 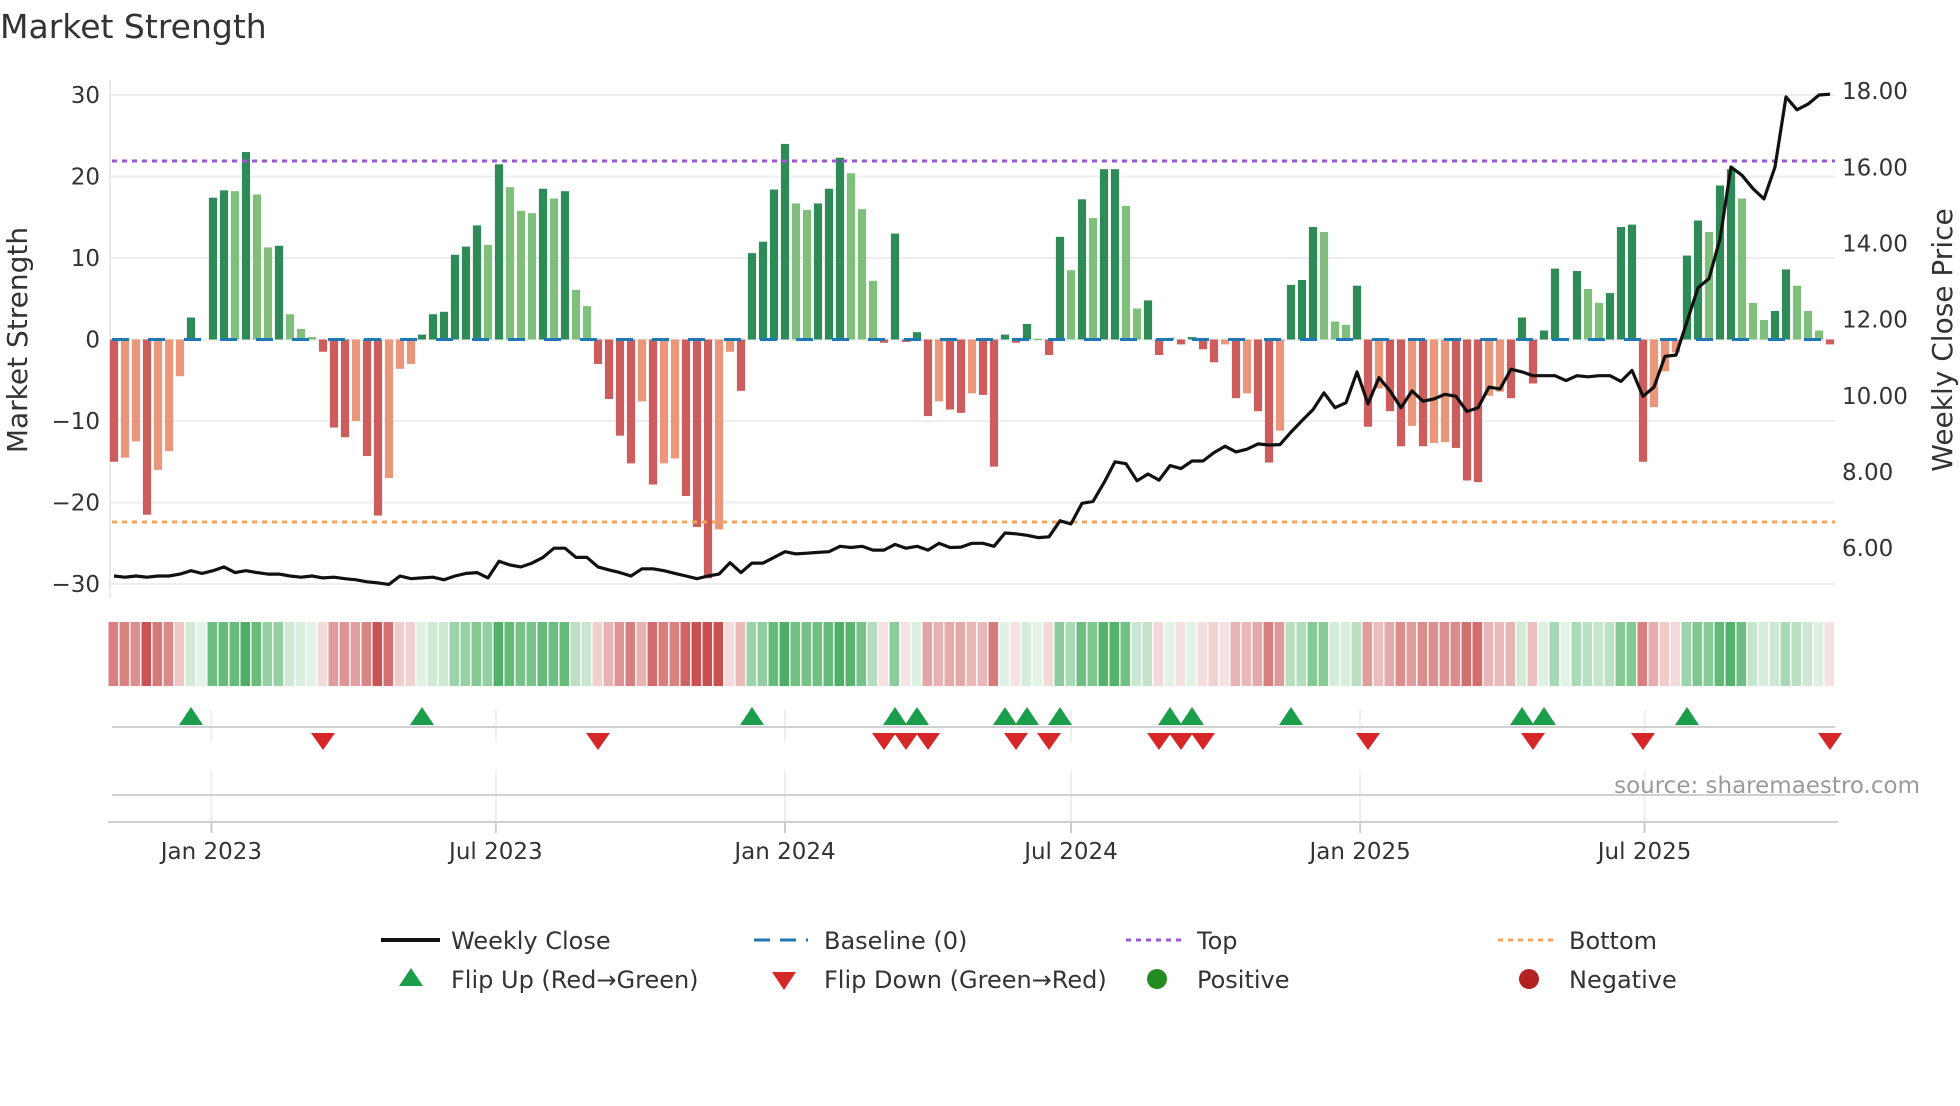 What do you see at coordinates (411, 977) in the screenshot?
I see `flip-up-icon` at bounding box center [411, 977].